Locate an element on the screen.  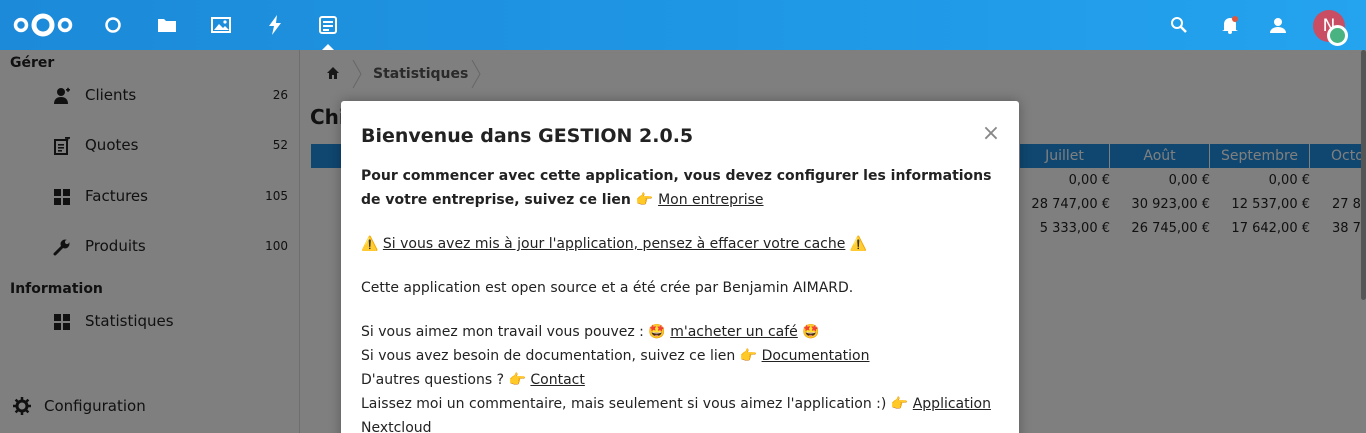
search-icon is located at coordinates (1179, 25).